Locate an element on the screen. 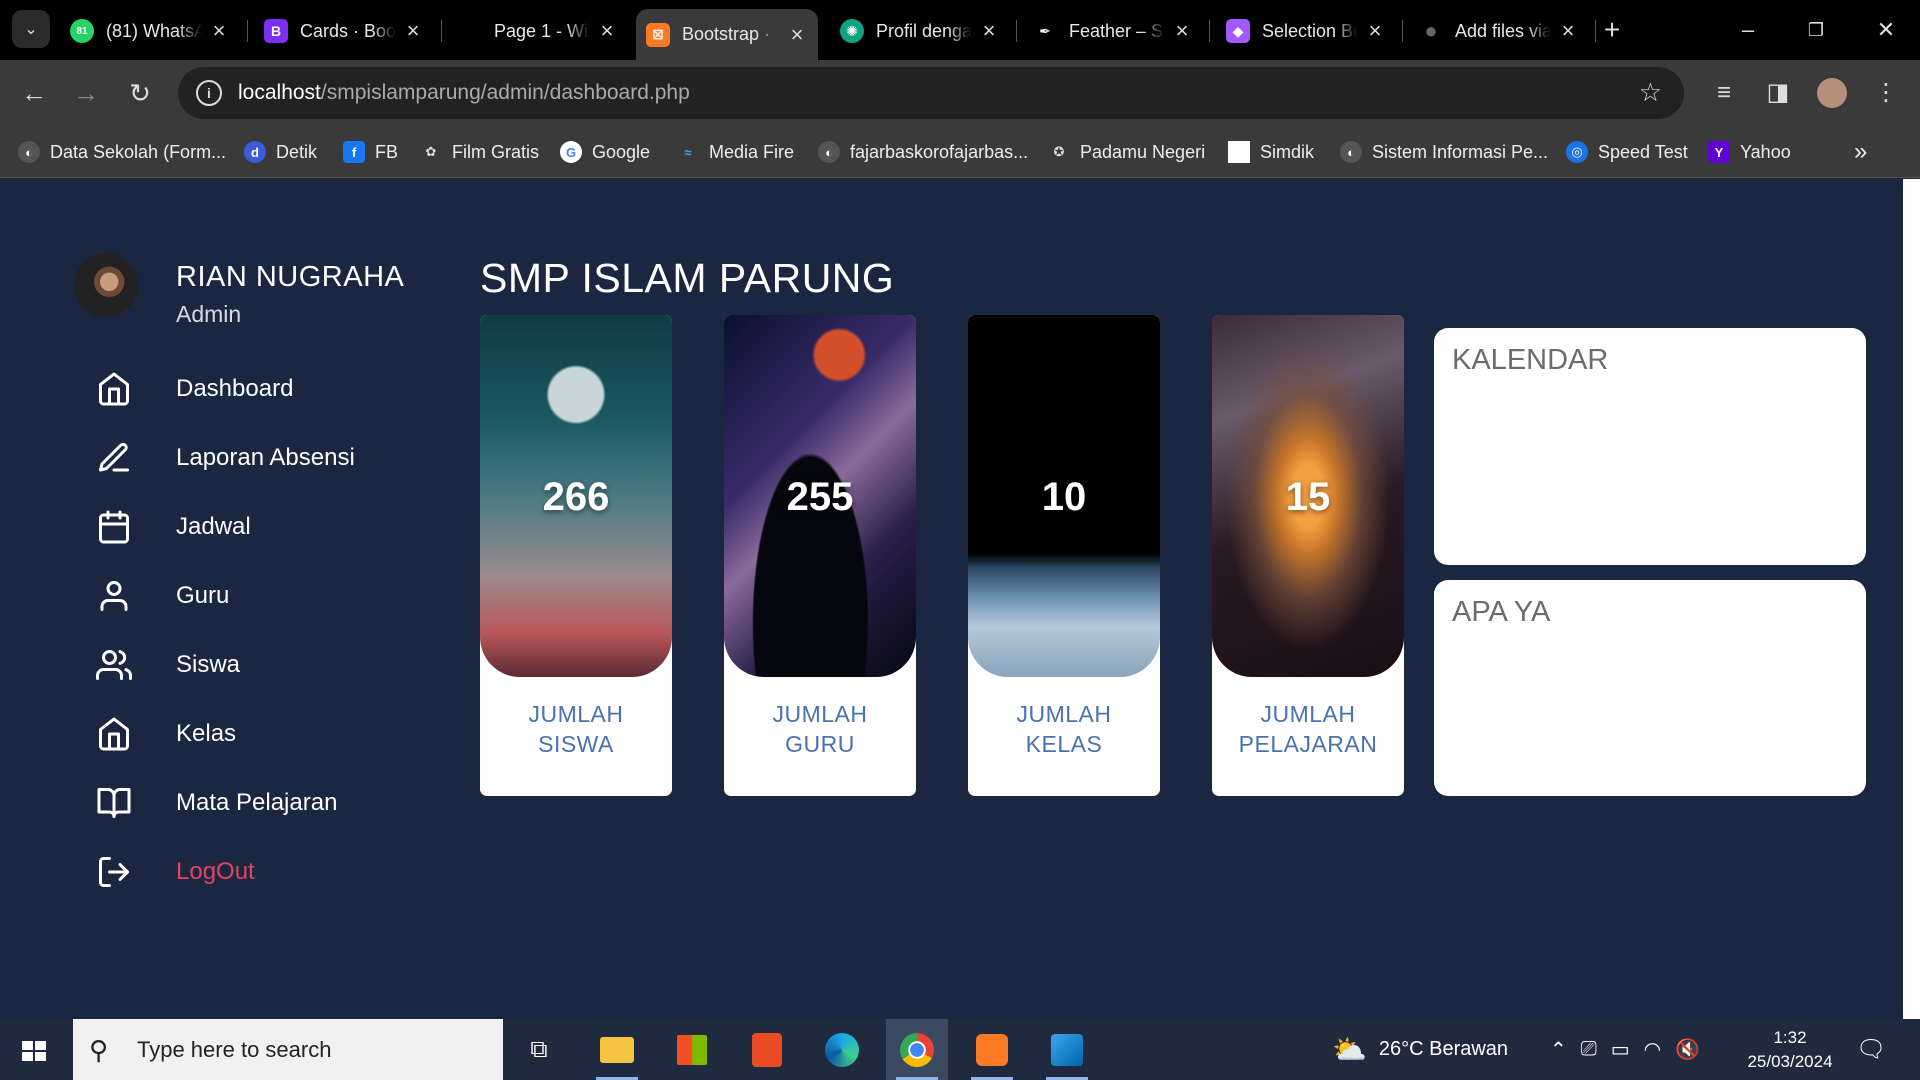  stat-card-kelas: 10 JUMLAH KELAS is located at coordinates (1064, 555).